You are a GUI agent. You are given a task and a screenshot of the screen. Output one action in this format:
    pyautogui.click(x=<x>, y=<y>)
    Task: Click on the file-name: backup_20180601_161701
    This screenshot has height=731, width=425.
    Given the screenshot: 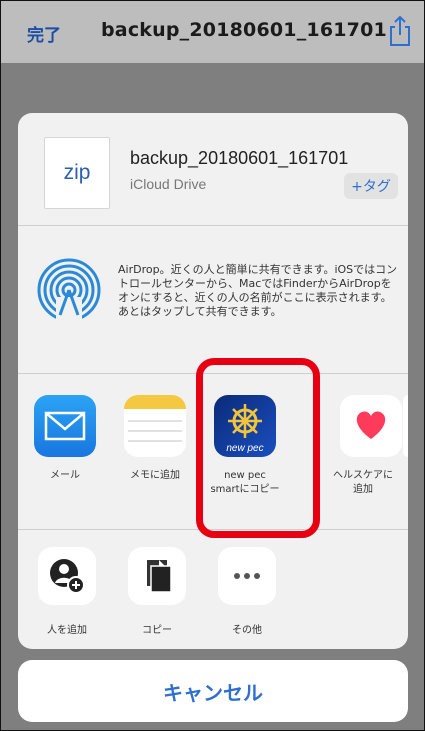 What is the action you would take?
    pyautogui.click(x=239, y=158)
    